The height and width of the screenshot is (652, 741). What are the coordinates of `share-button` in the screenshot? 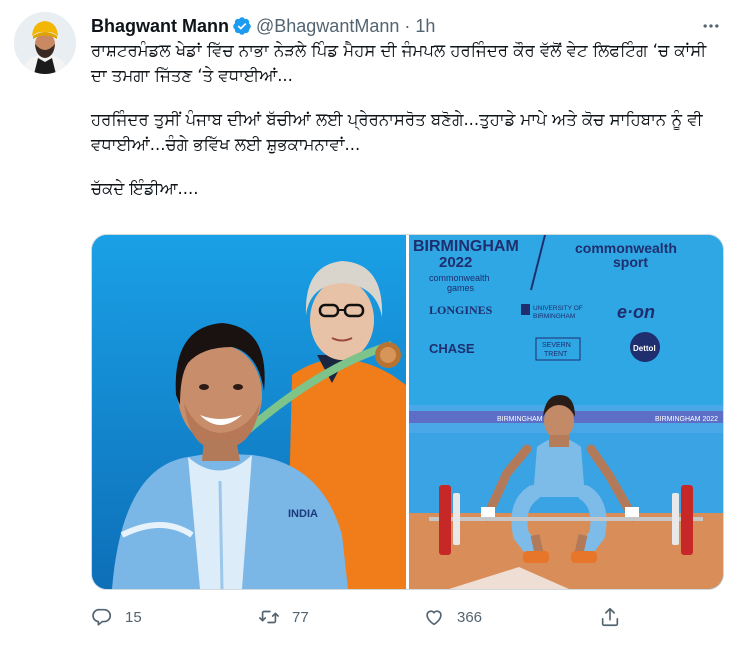 It's located at (616, 617).